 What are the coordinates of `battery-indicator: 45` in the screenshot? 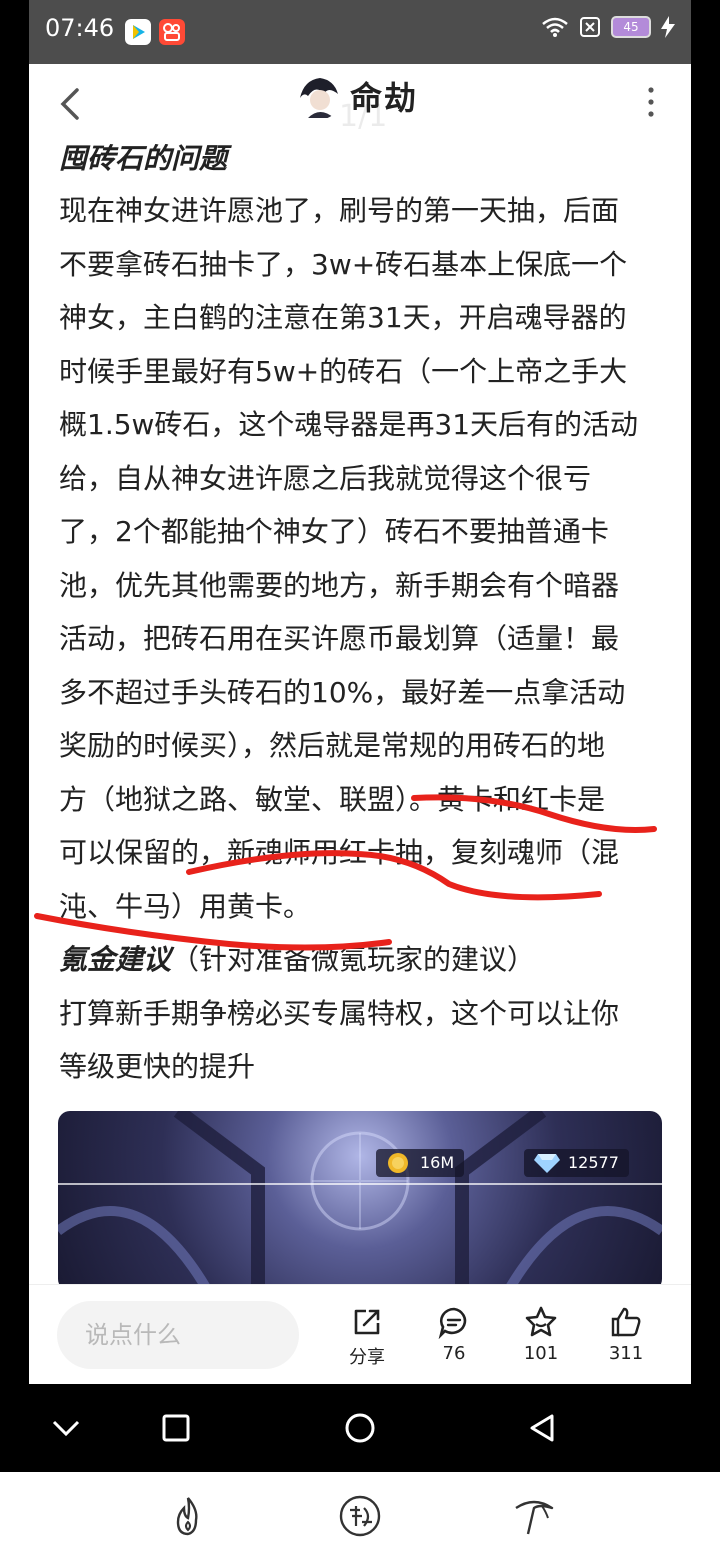 It's located at (631, 27).